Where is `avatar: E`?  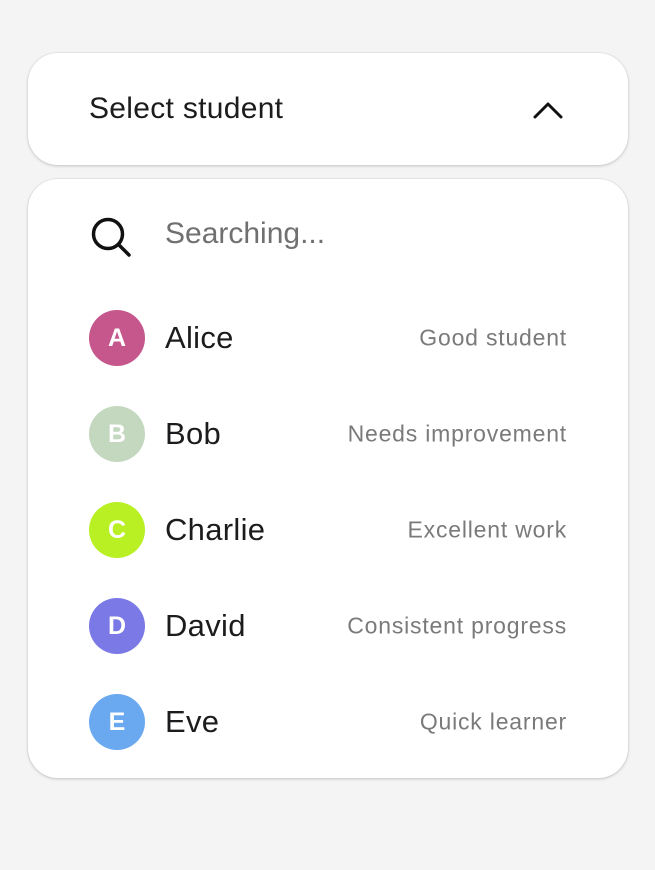
avatar: E is located at coordinates (117, 722).